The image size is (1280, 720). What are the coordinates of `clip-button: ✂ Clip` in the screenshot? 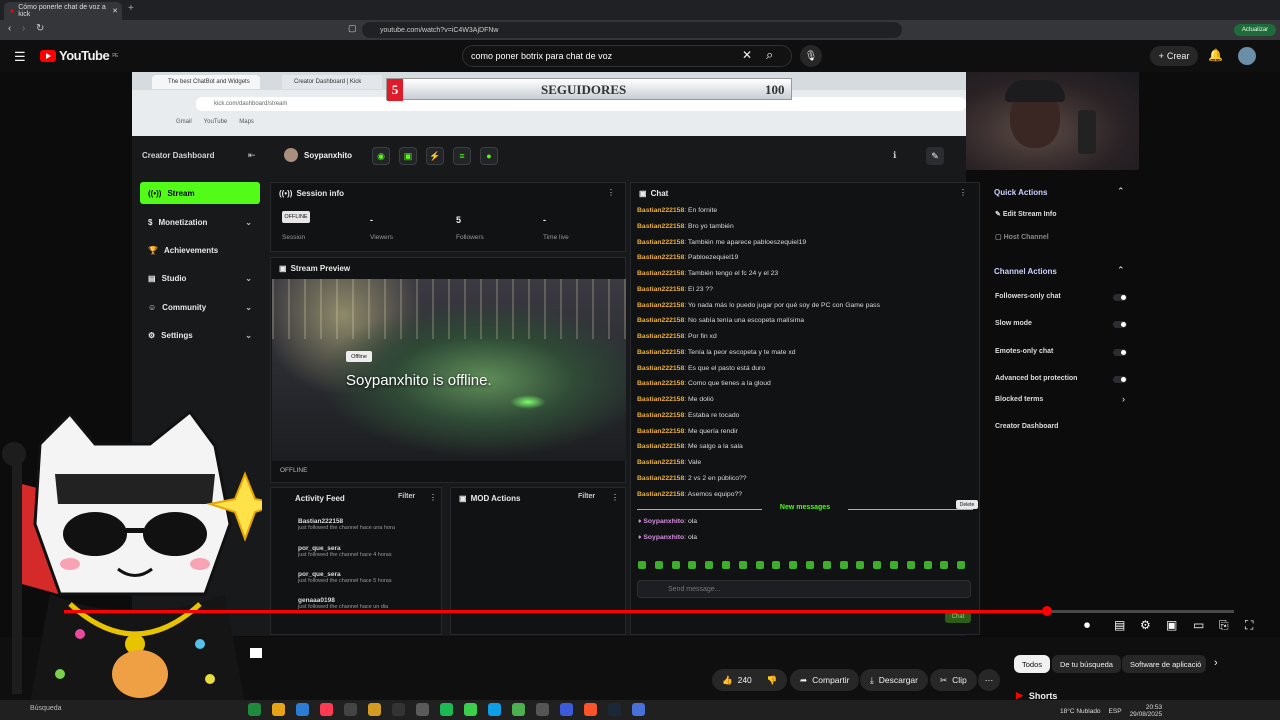 It's located at (953, 680).